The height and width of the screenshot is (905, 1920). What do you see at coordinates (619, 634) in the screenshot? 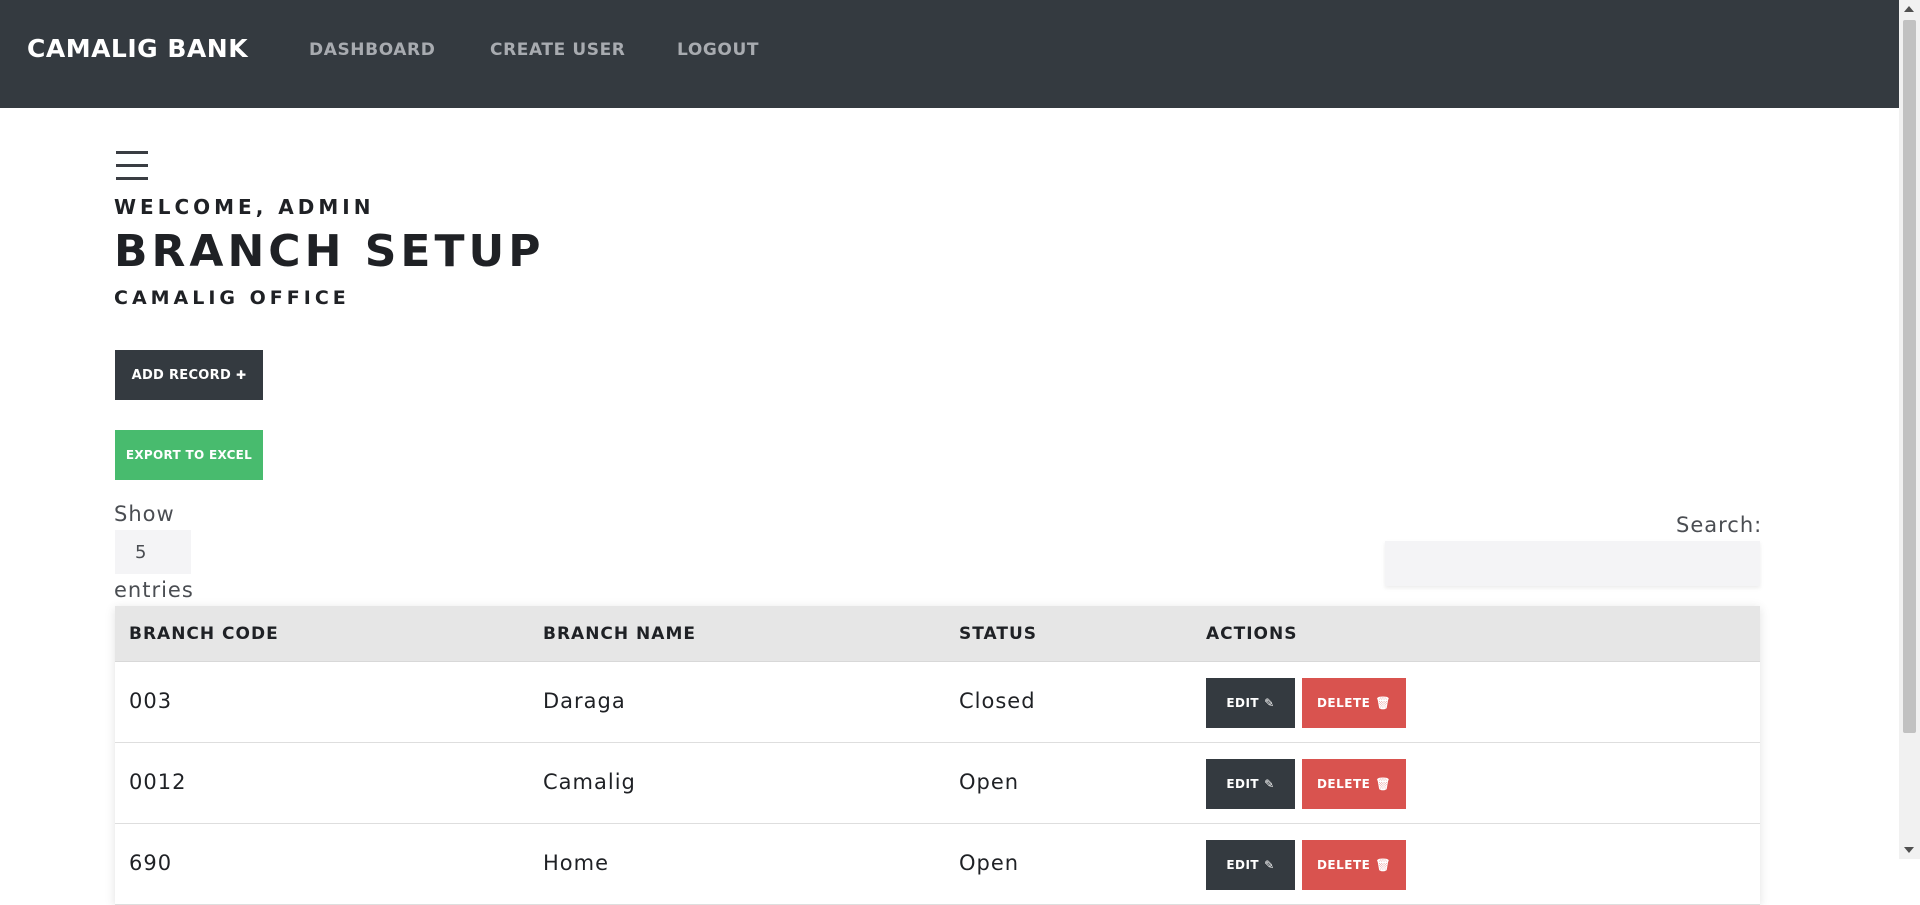
I see `column-header-branch-name: BRANCH NAME` at bounding box center [619, 634].